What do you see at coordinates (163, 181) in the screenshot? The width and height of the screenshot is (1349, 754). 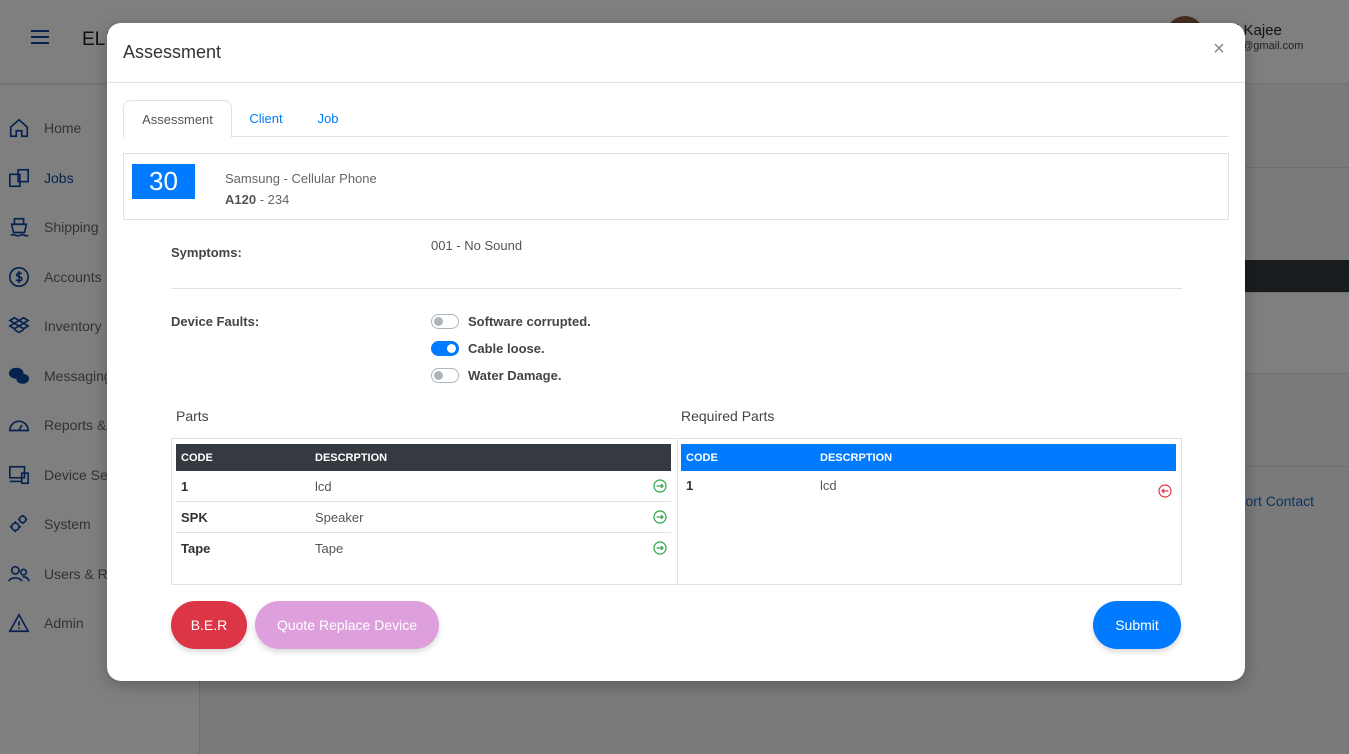 I see `job-number-badge: 30` at bounding box center [163, 181].